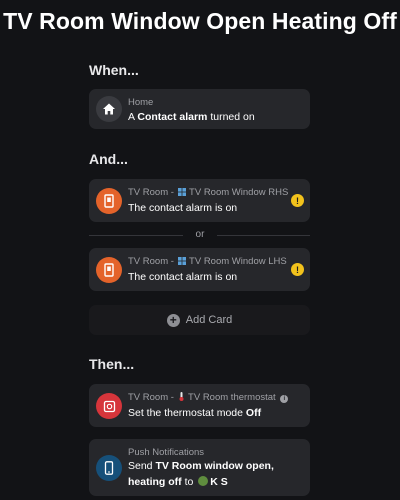 The height and width of the screenshot is (500, 400). What do you see at coordinates (151, 397) in the screenshot?
I see `action-thermostat-room: TV Room -` at bounding box center [151, 397].